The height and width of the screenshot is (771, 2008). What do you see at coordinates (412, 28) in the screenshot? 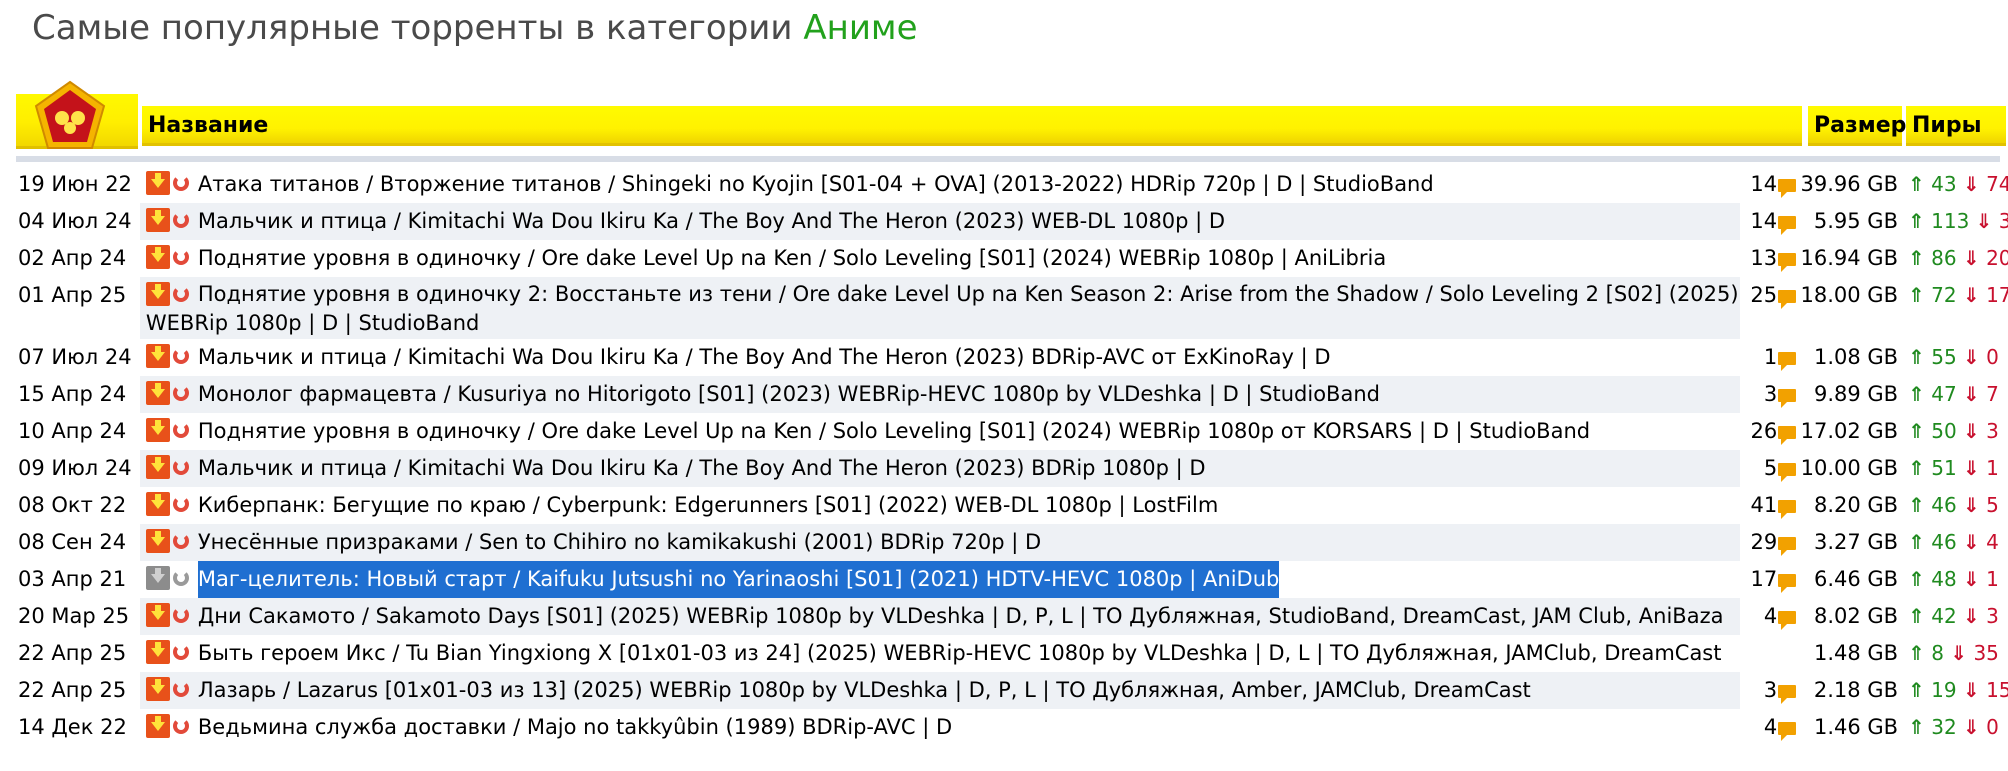
I see `page-title-prefix: Самые популярные торренты в категории` at bounding box center [412, 28].